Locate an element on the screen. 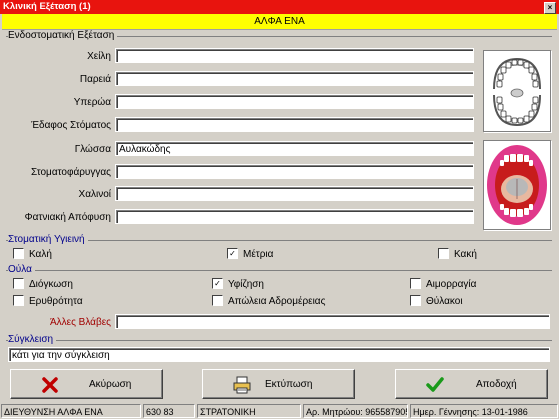  cross-icon is located at coordinates (50, 385).